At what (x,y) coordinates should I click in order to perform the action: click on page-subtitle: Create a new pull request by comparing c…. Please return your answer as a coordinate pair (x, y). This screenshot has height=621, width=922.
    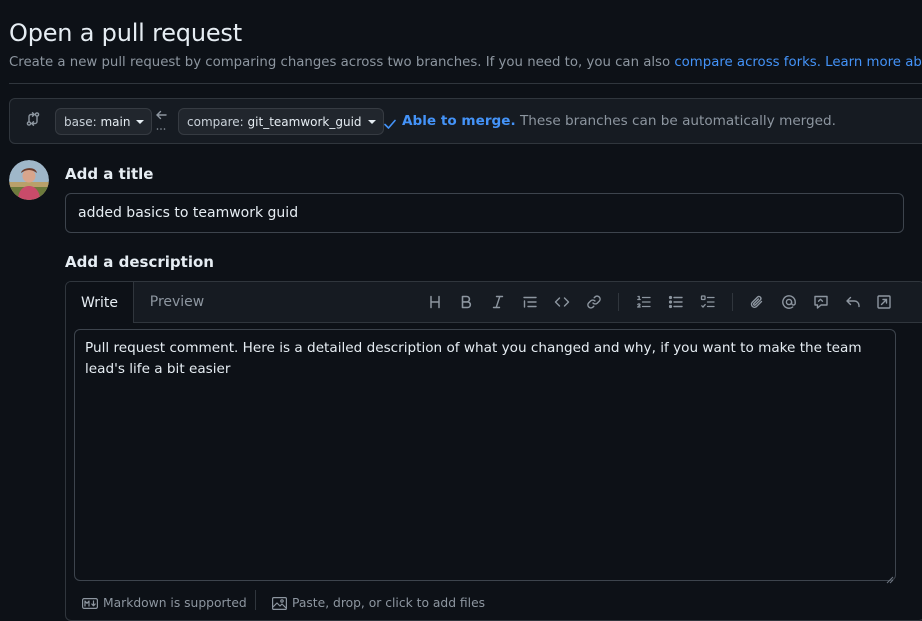
    Looking at the image, I should click on (465, 62).